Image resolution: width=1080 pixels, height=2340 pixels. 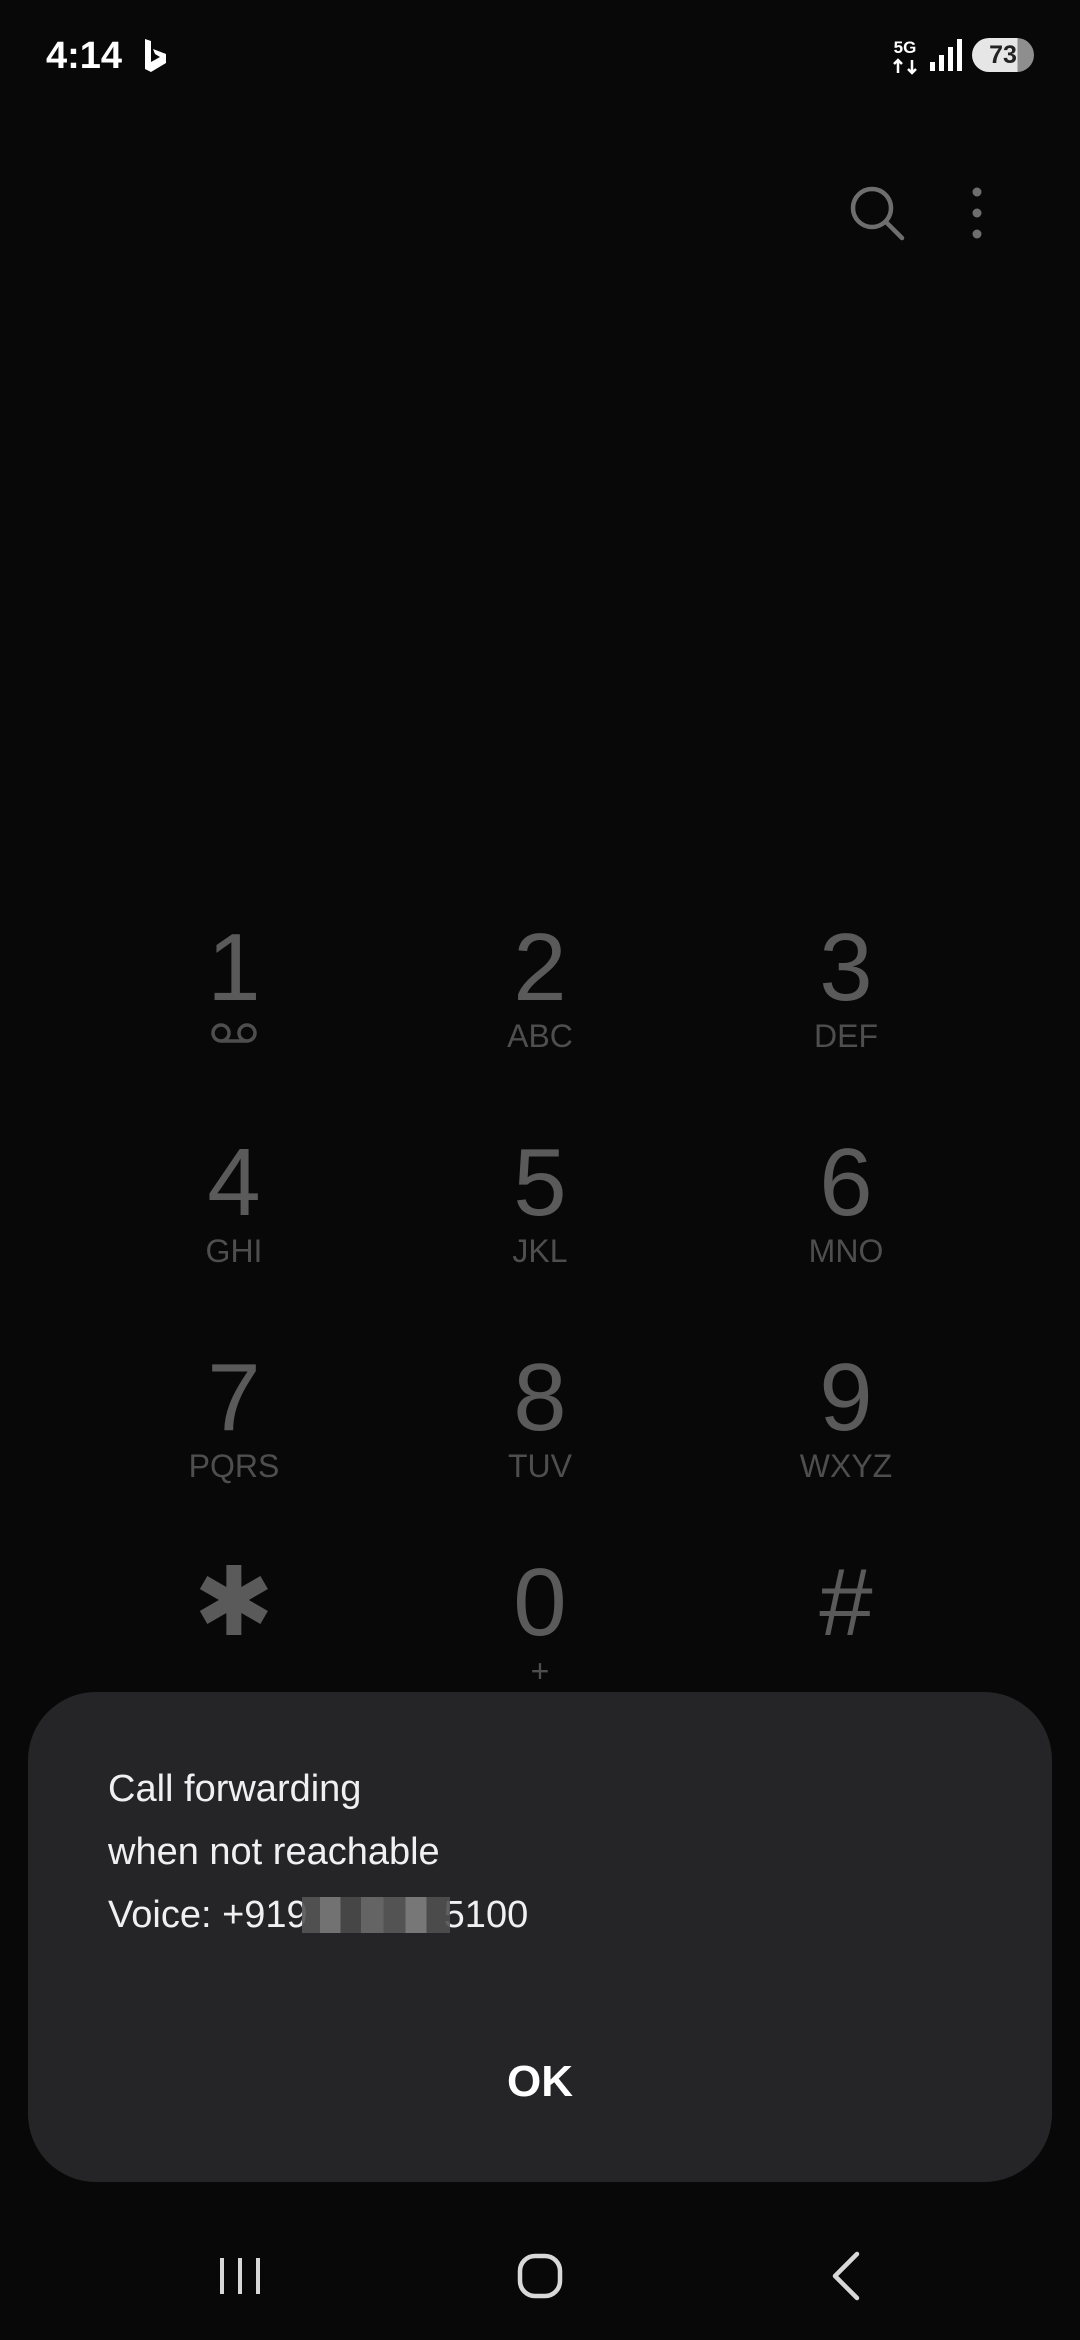 What do you see at coordinates (155, 55) in the screenshot?
I see `bing-icon` at bounding box center [155, 55].